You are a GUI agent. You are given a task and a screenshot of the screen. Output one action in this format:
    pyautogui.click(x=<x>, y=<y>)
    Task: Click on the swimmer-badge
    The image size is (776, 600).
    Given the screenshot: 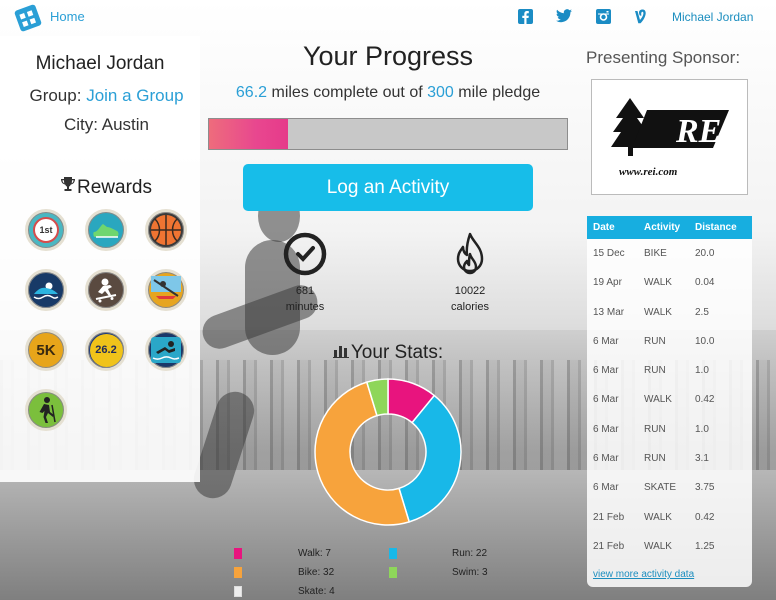 What is the action you would take?
    pyautogui.click(x=166, y=350)
    